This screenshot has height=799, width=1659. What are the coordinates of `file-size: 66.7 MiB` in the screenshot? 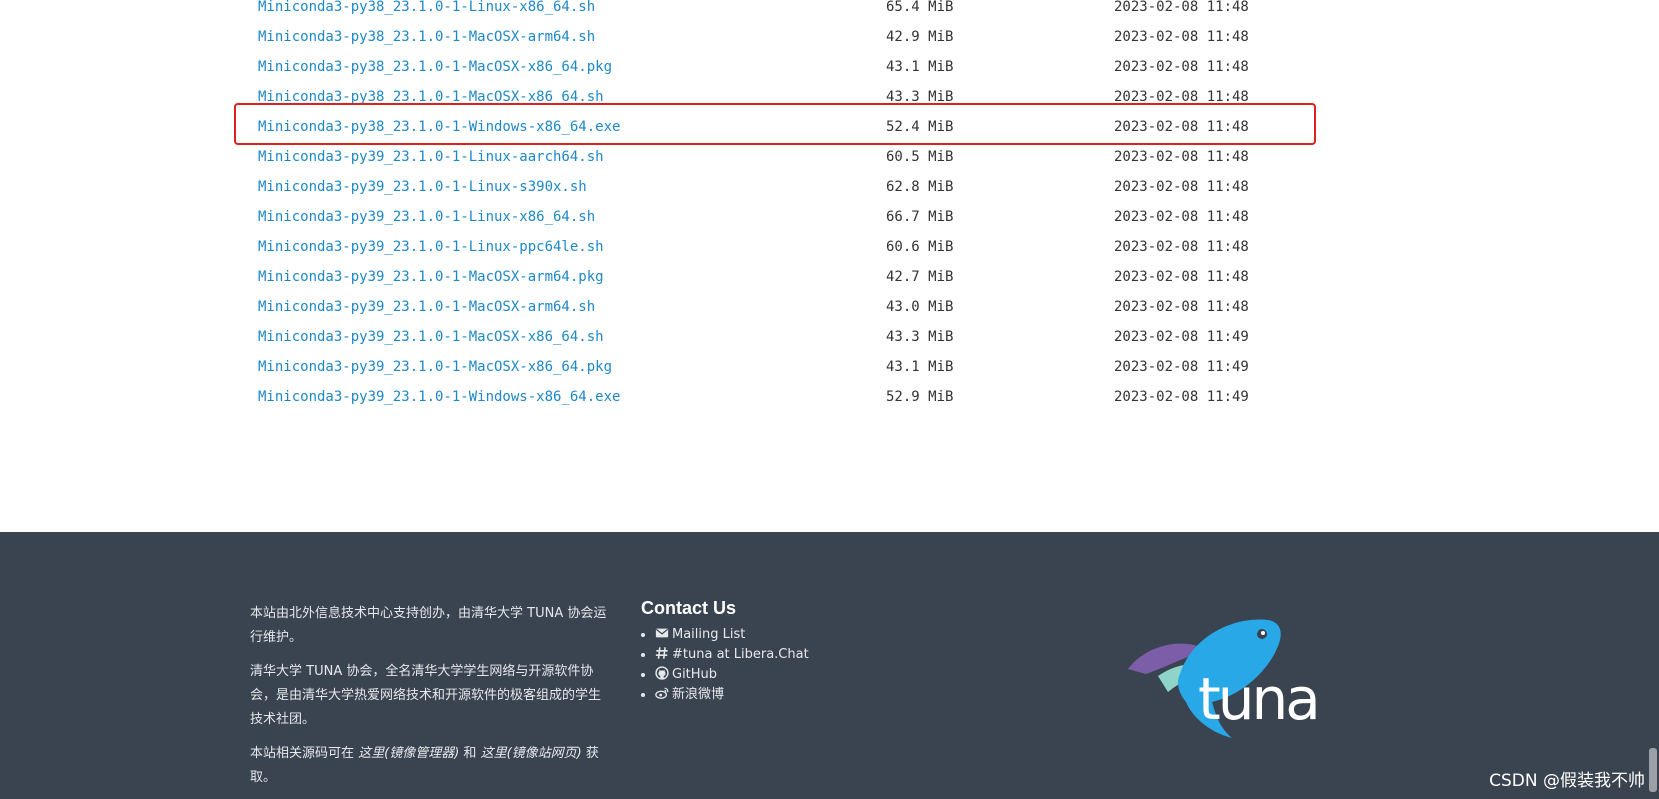 It's located at (920, 217).